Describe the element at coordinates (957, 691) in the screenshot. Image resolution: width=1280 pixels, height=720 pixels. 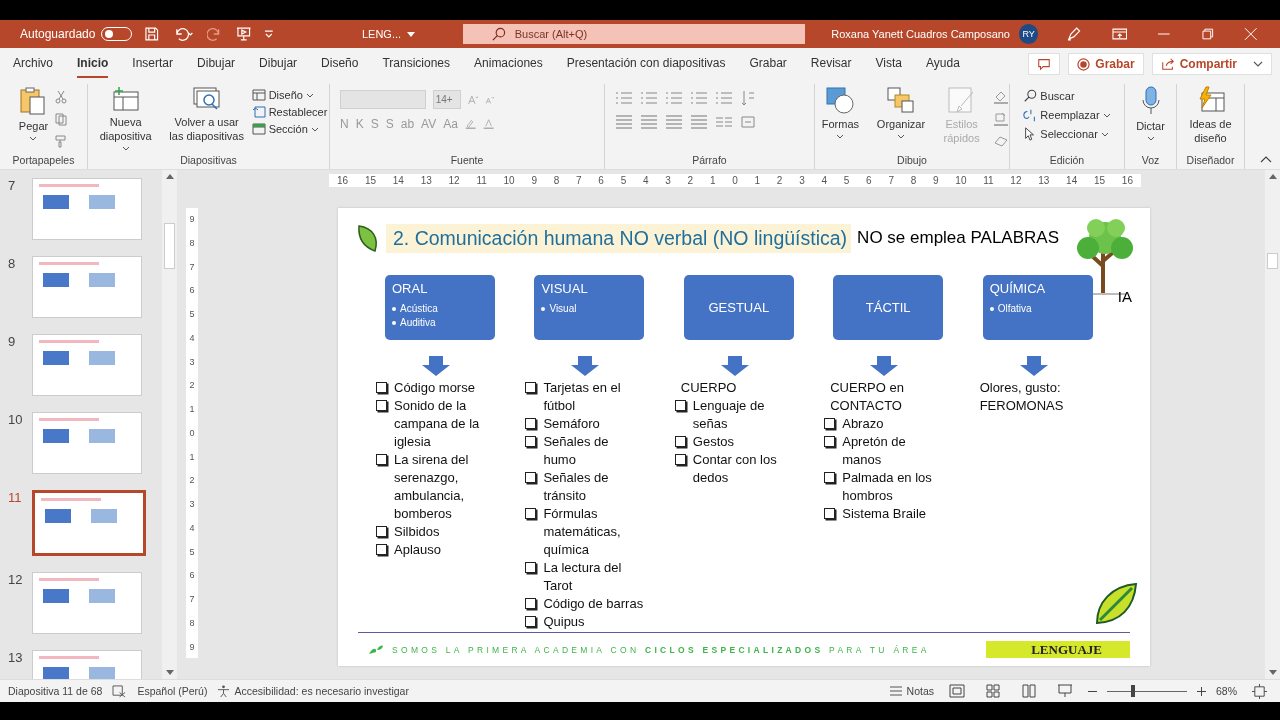
I see `normal-view-icon` at that location.